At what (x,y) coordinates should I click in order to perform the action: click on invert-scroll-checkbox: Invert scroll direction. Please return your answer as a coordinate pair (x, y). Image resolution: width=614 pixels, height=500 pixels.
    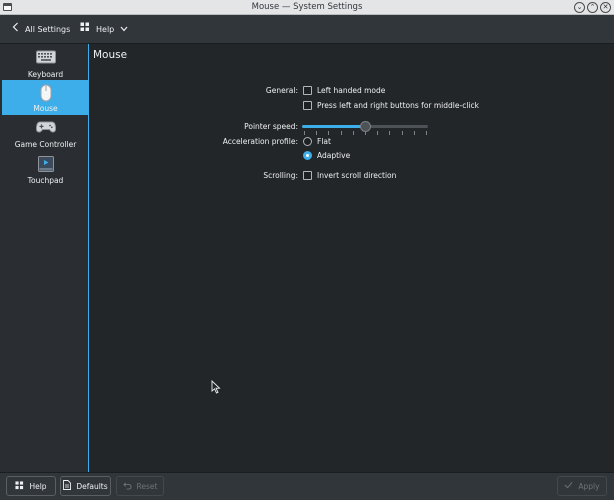
    Looking at the image, I should click on (349, 175).